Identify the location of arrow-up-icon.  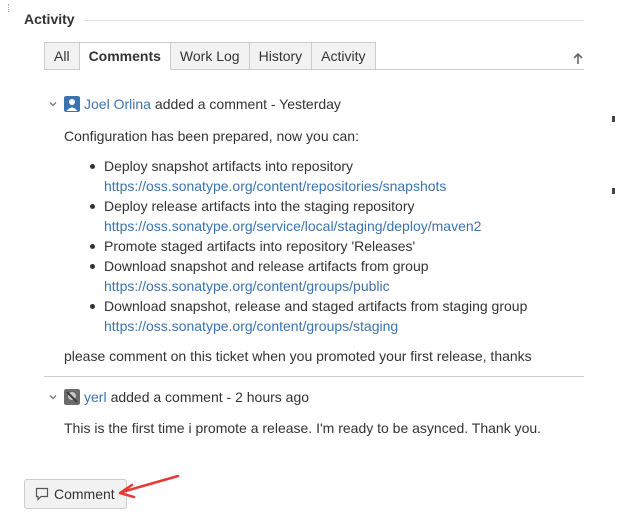
(578, 59).